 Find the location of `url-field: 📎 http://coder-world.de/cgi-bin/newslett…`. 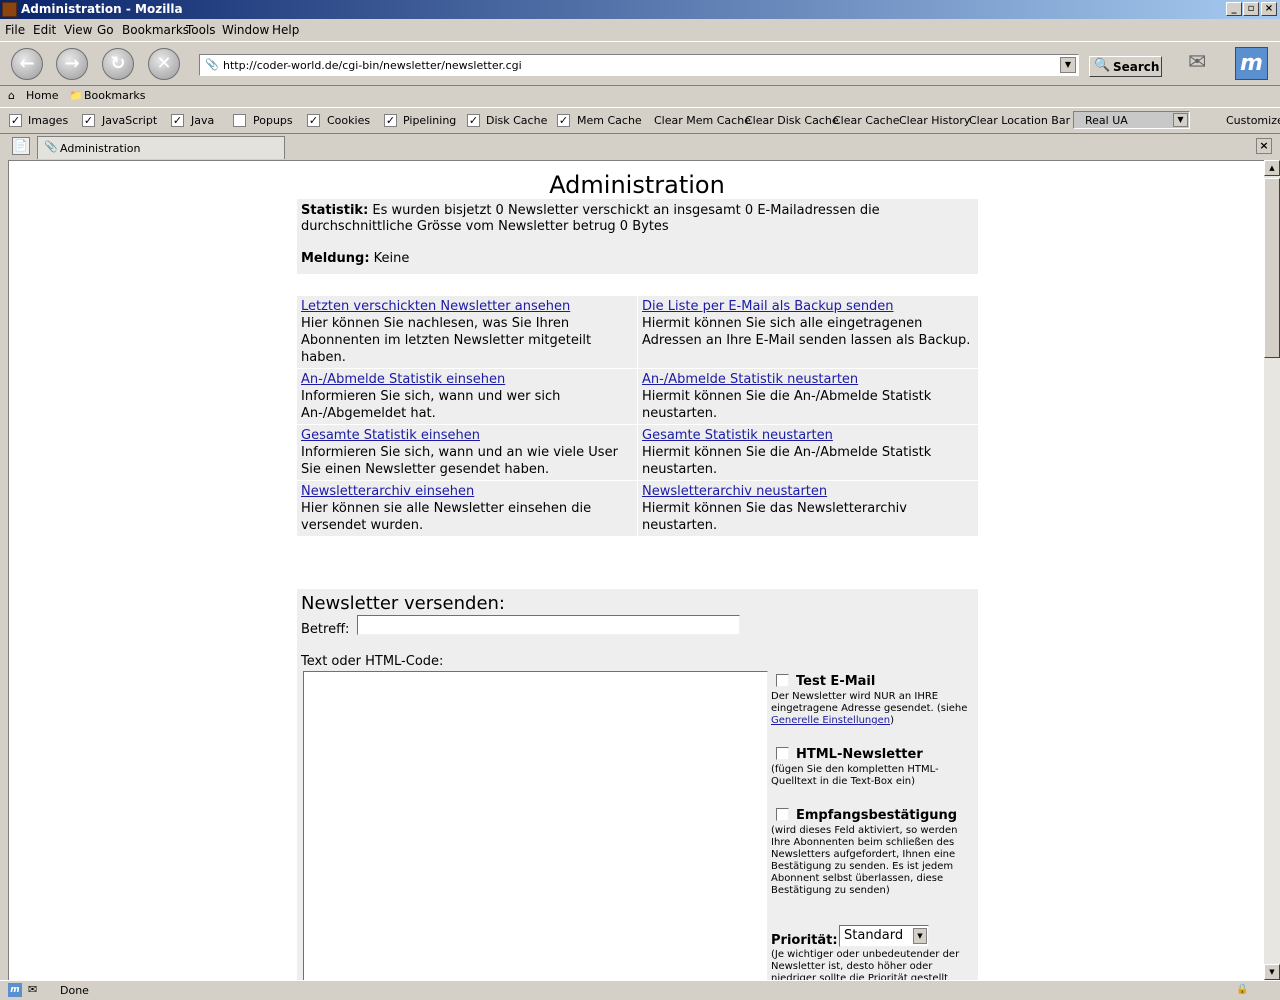

url-field: 📎 http://coder-world.de/cgi-bin/newslett… is located at coordinates (639, 65).